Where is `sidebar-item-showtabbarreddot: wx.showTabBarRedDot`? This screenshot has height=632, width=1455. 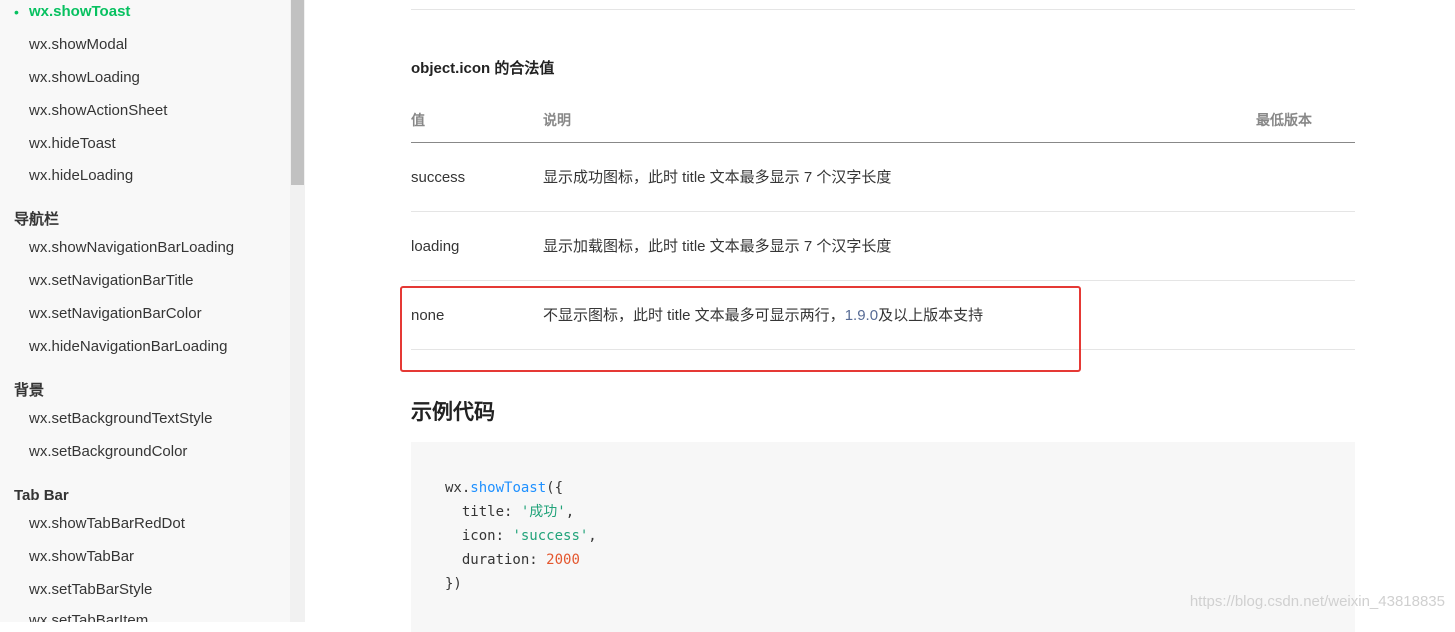 sidebar-item-showtabbarreddot: wx.showTabBarRedDot is located at coordinates (107, 524).